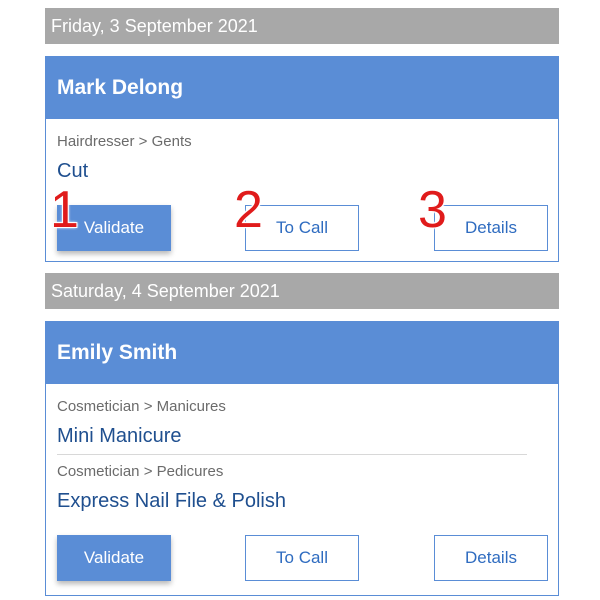  Describe the element at coordinates (292, 454) in the screenshot. I see `service-divider` at that location.